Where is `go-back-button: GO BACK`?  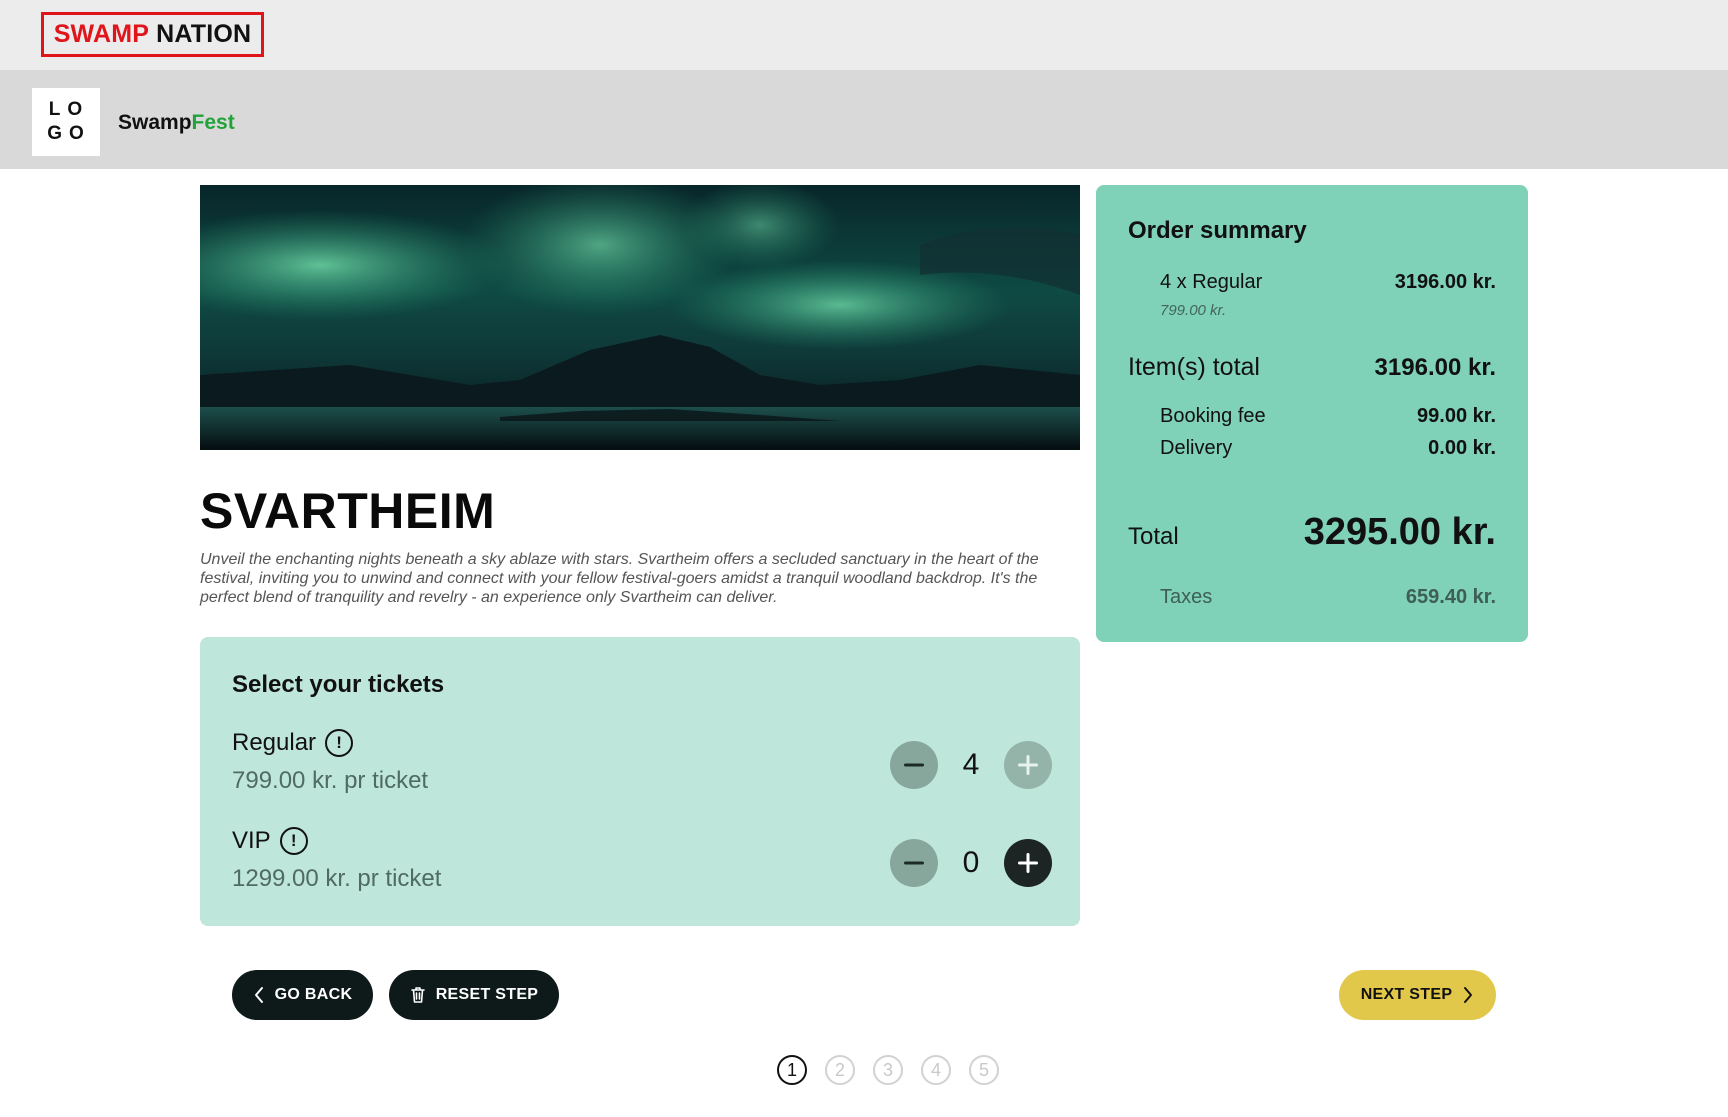 go-back-button: GO BACK is located at coordinates (302, 995).